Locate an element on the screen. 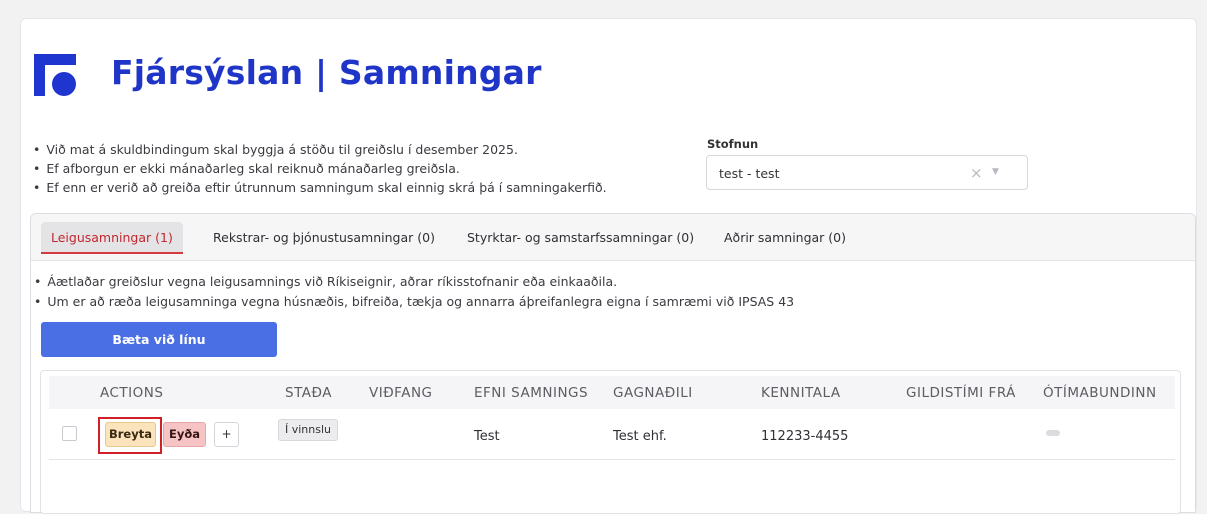 Image resolution: width=1207 pixels, height=514 pixels. status-badge: Í vinnslu is located at coordinates (308, 430).